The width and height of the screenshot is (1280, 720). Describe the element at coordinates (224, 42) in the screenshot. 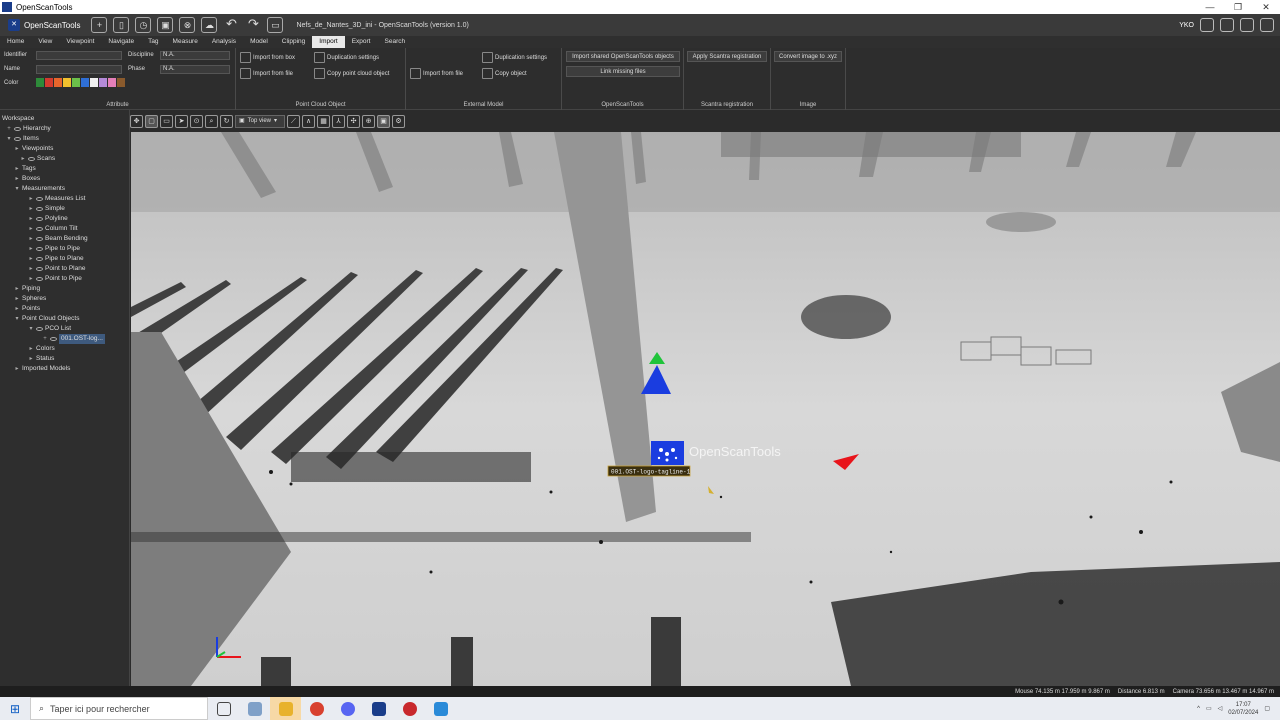

I see `tab-analysis: Analysis` at that location.